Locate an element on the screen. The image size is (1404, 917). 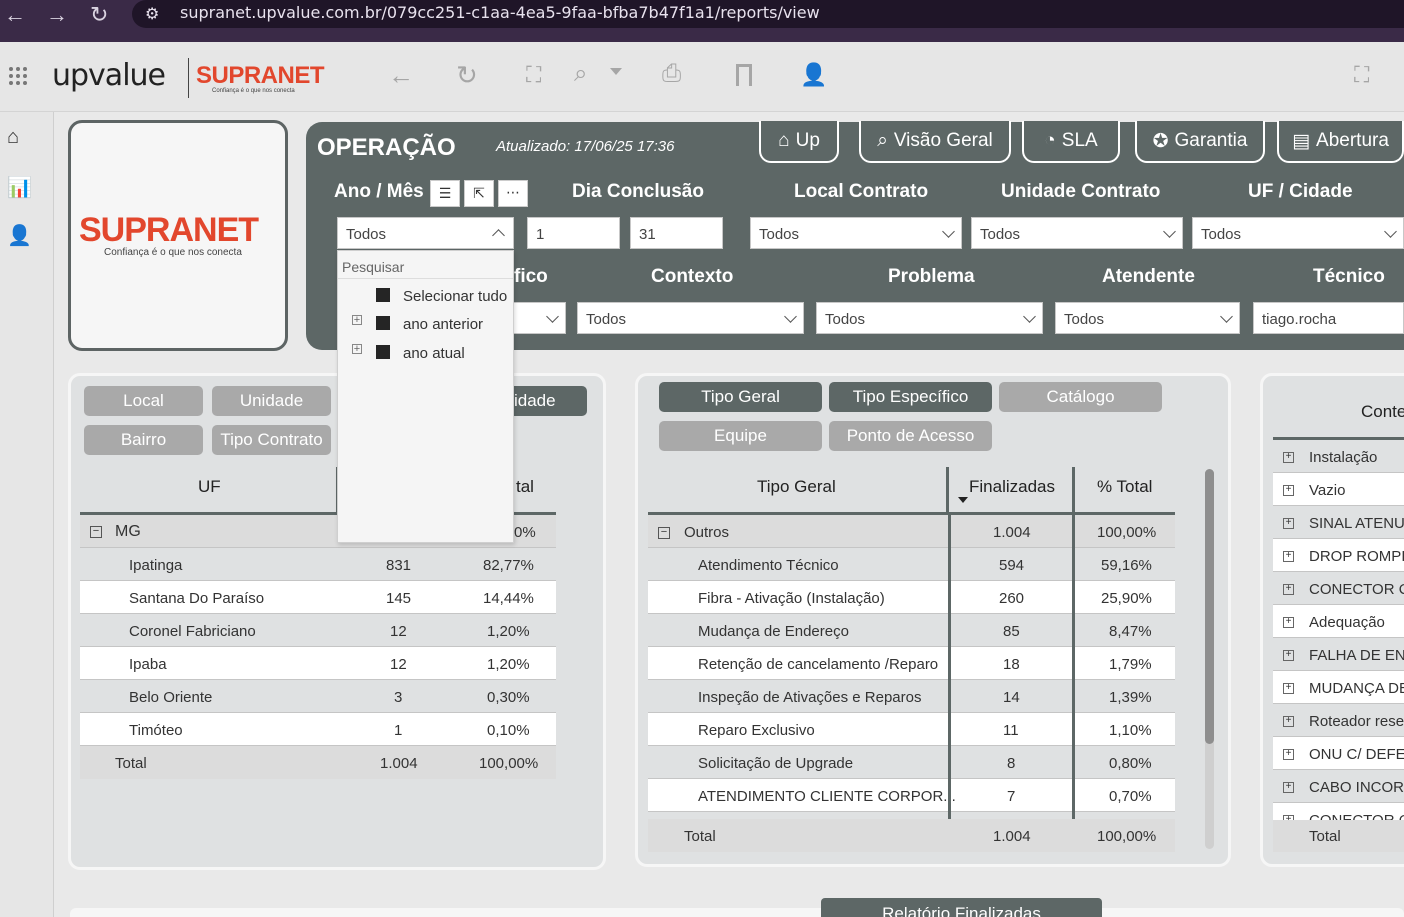
col-finalizadas: Finalizadas is located at coordinates (1012, 487).